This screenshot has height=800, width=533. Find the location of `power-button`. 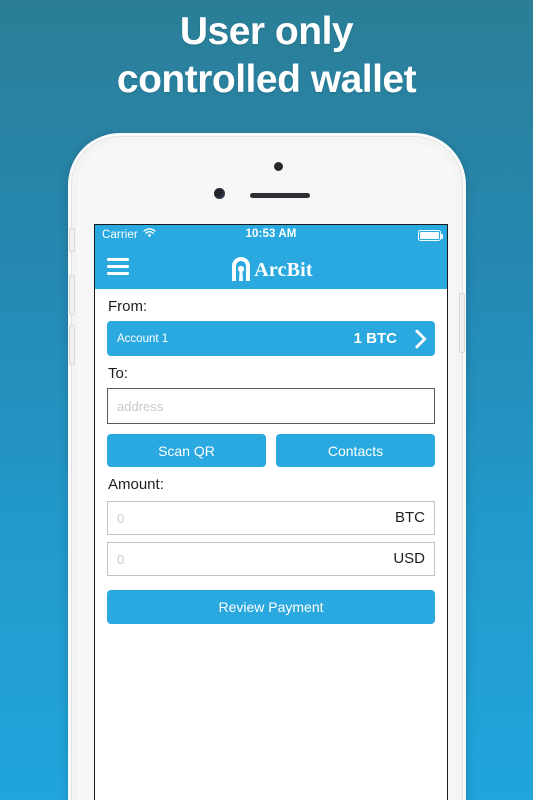

power-button is located at coordinates (462, 323).